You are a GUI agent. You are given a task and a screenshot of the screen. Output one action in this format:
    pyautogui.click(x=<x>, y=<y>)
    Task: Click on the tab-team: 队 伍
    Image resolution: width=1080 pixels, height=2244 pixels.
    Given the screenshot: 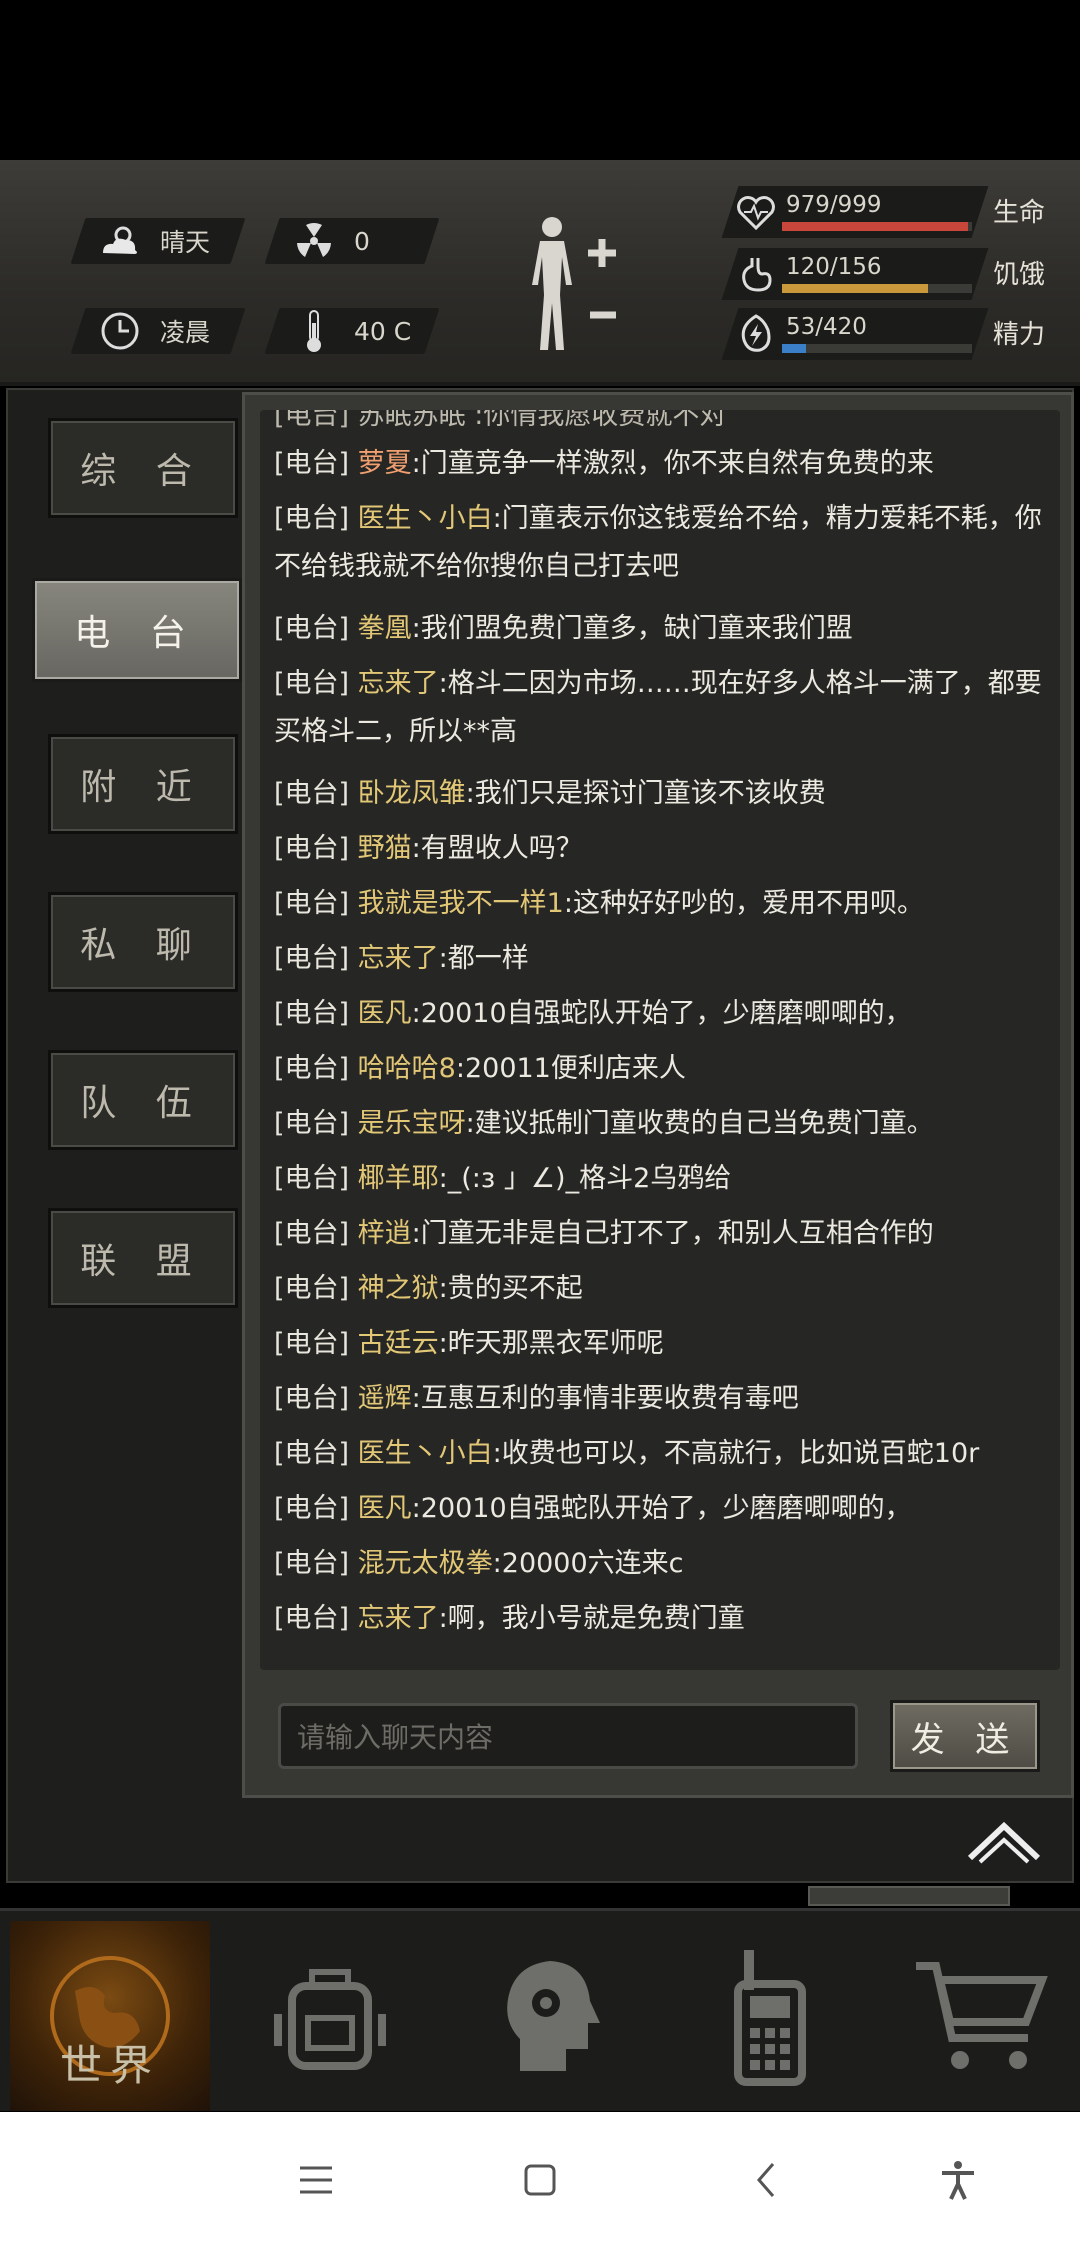 What is the action you would take?
    pyautogui.click(x=143, y=1100)
    